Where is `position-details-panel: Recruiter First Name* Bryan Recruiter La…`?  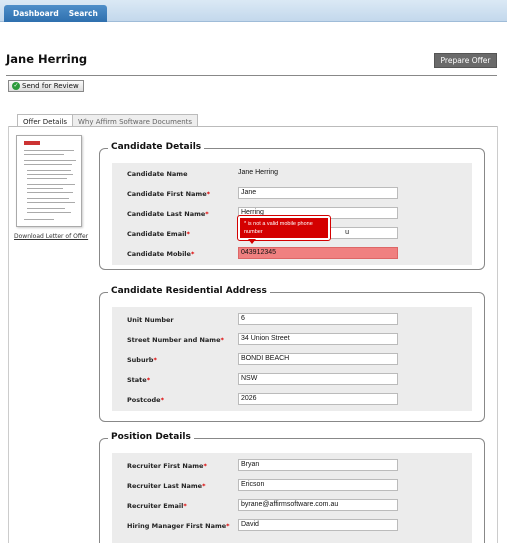
position-details-panel: Recruiter First Name* Bryan Recruiter La… is located at coordinates (292, 498).